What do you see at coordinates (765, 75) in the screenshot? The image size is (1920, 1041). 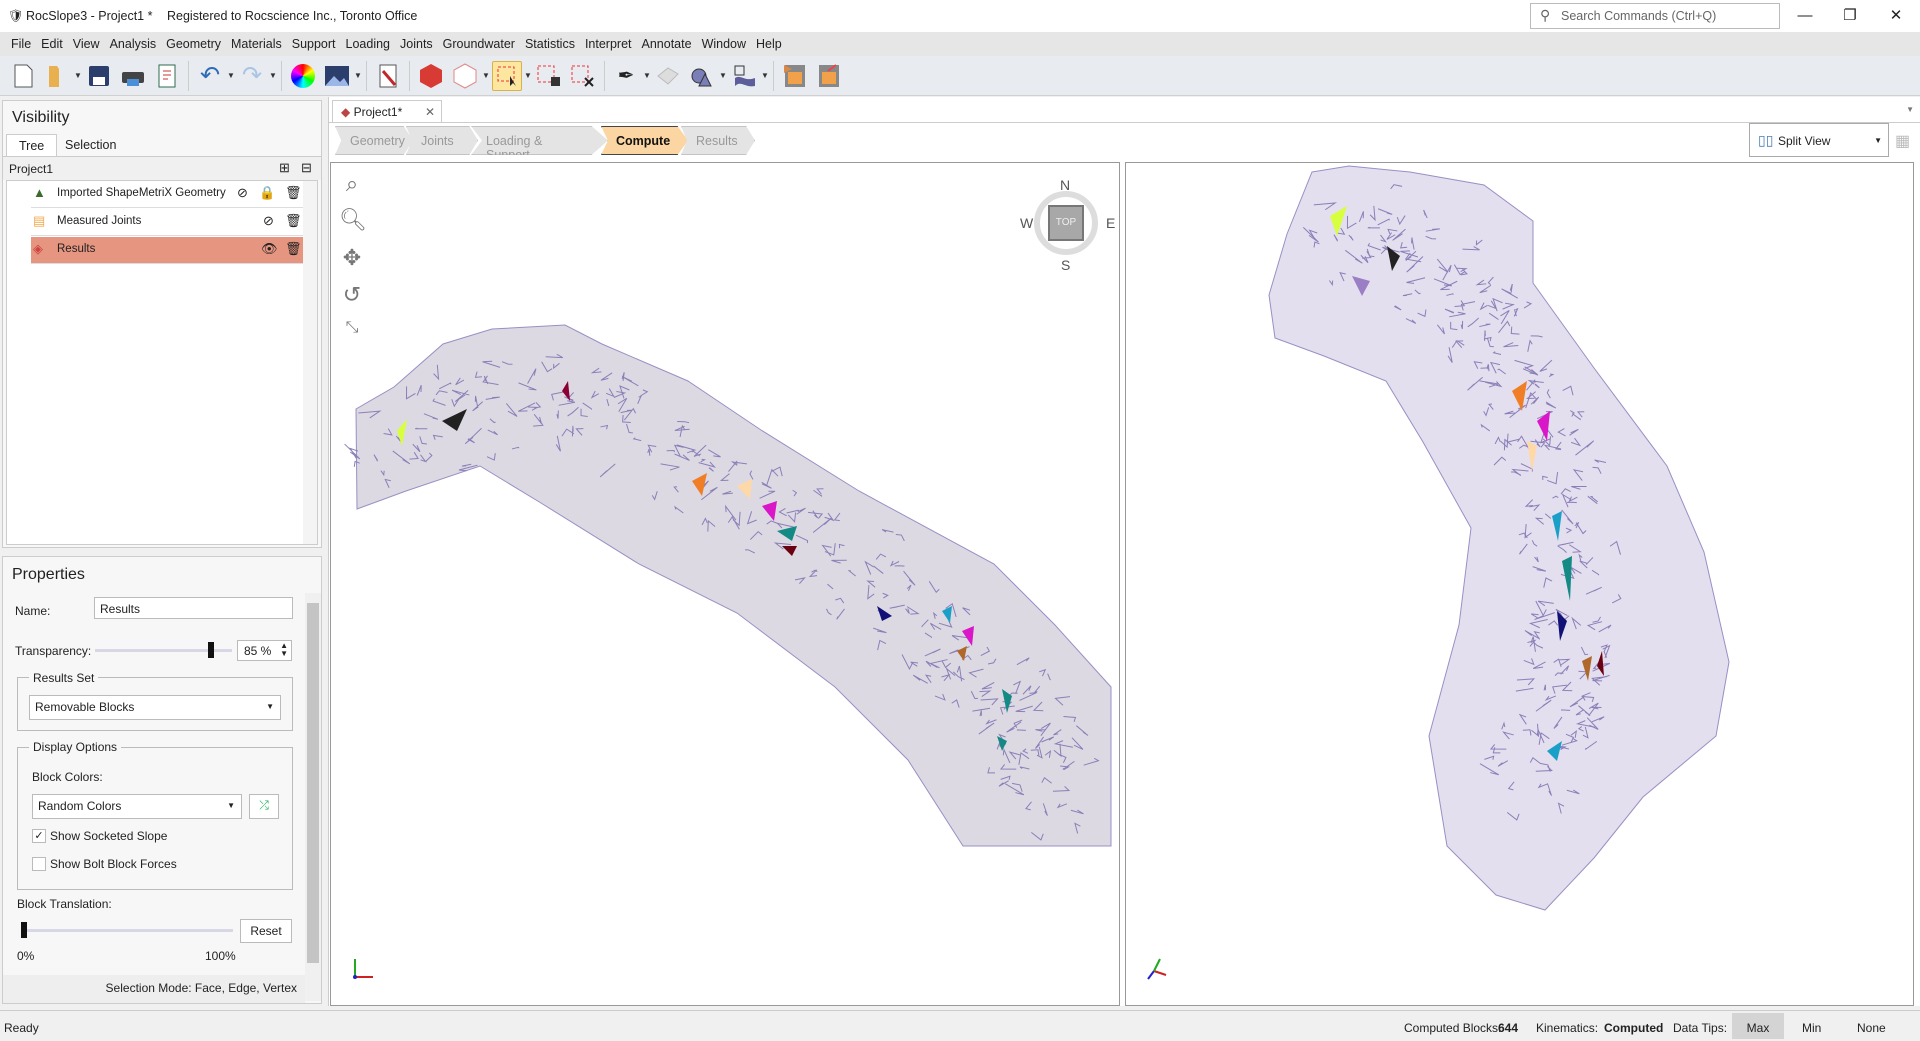 I see `import-dropdown-icon: ▼` at bounding box center [765, 75].